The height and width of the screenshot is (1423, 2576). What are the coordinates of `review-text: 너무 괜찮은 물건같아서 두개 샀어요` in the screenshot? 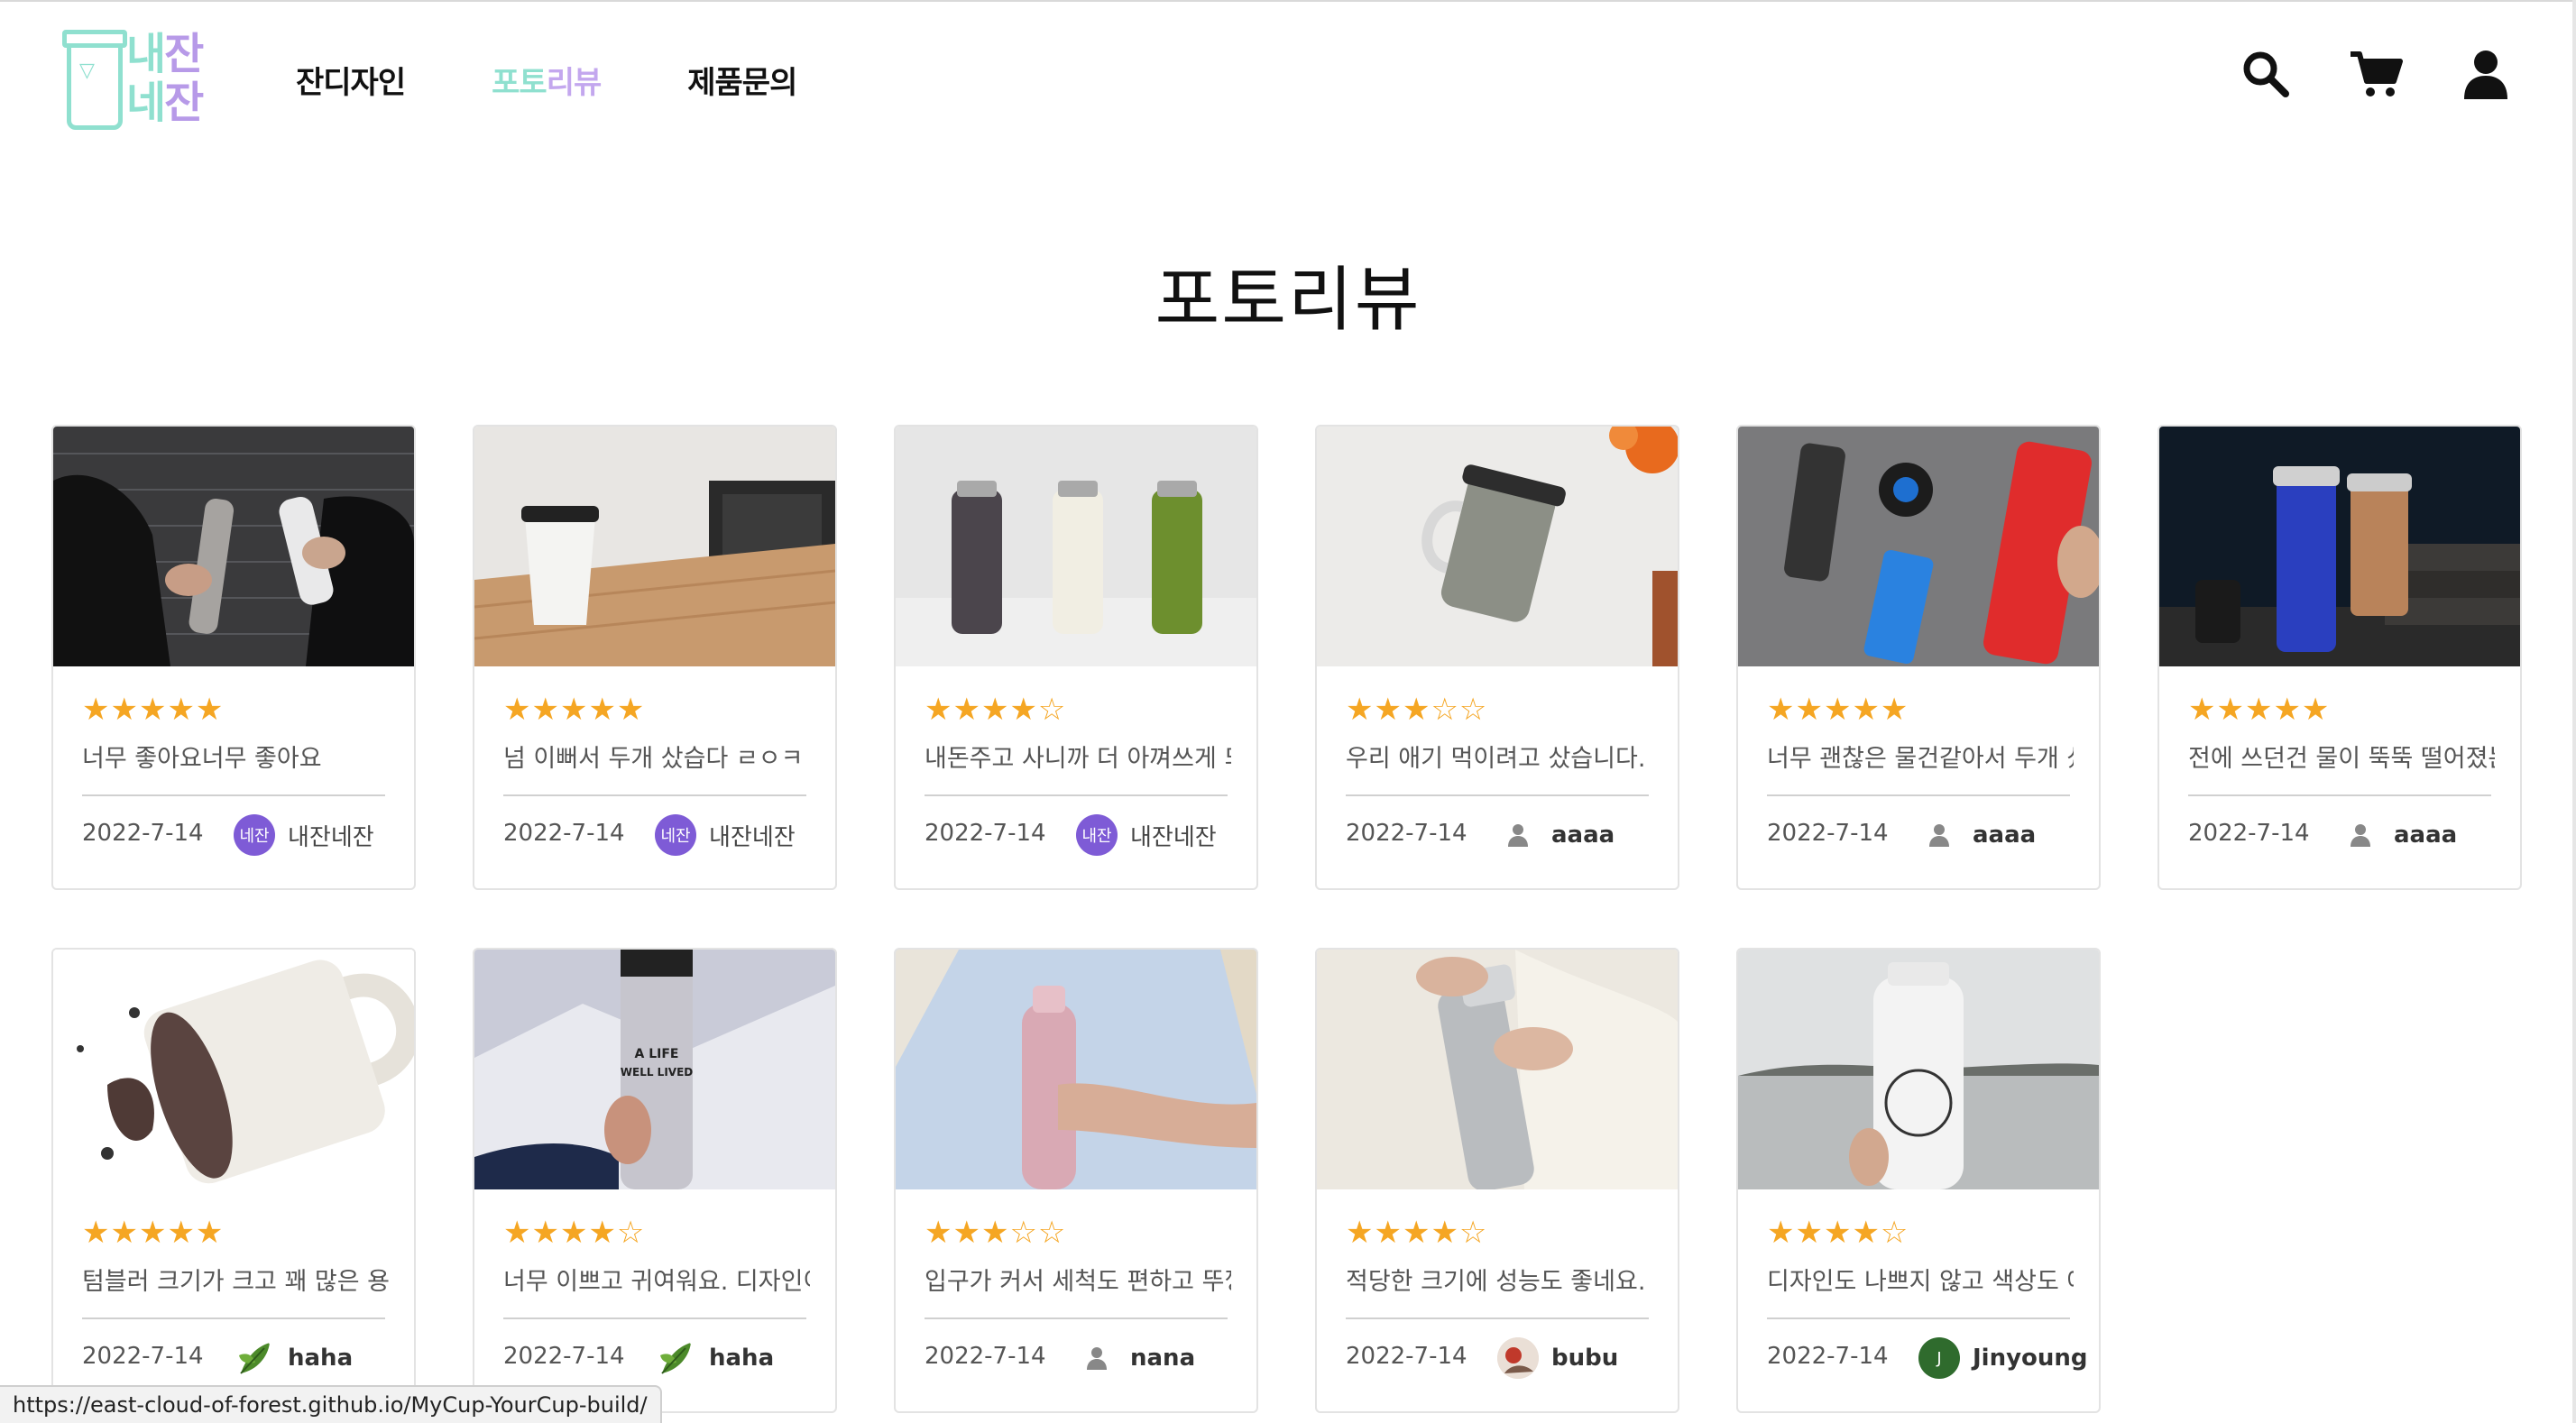 It's located at (1920, 759).